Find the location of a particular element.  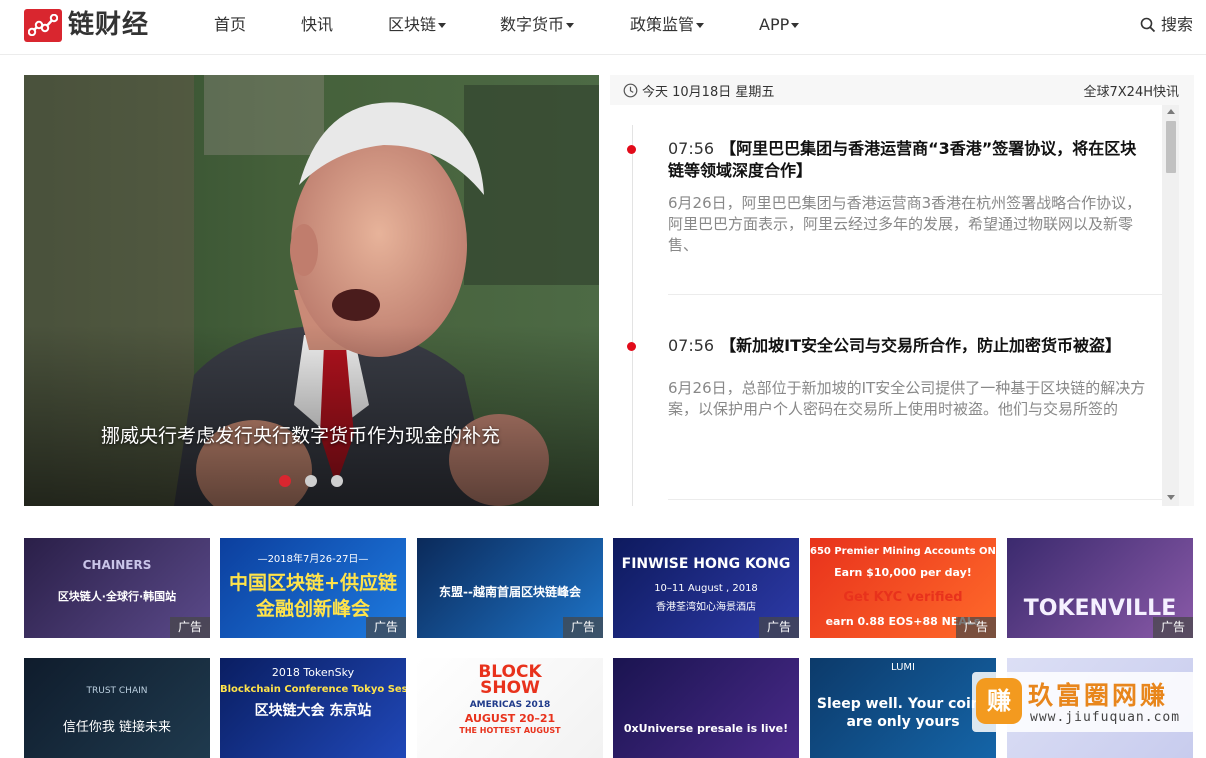

ad-text: AUGUST 20–21 is located at coordinates (510, 718).